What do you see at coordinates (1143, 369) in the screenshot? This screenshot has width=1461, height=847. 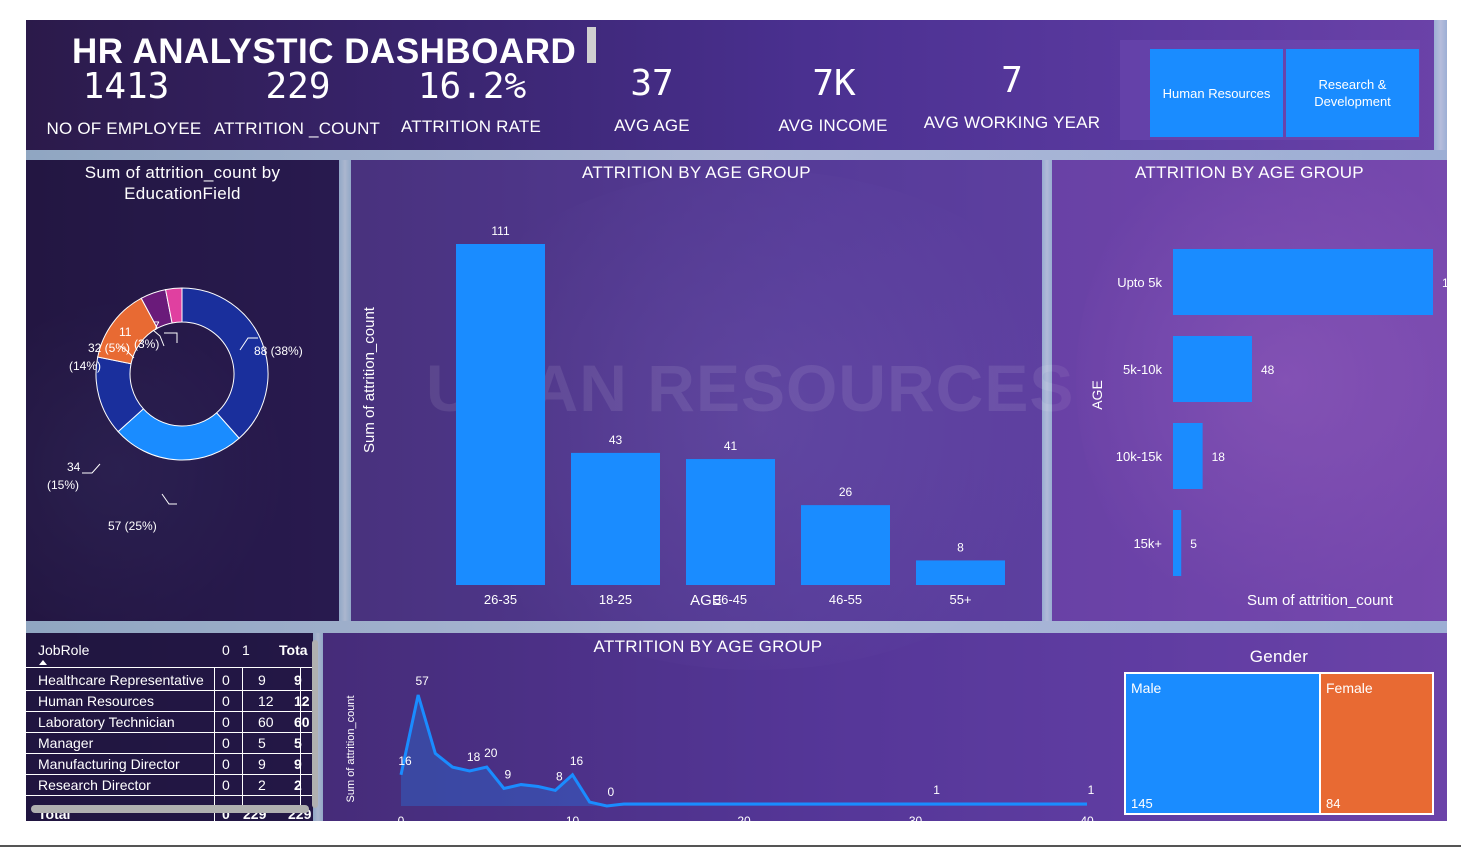 I see `income-bar-category-label: 5k-10k` at bounding box center [1143, 369].